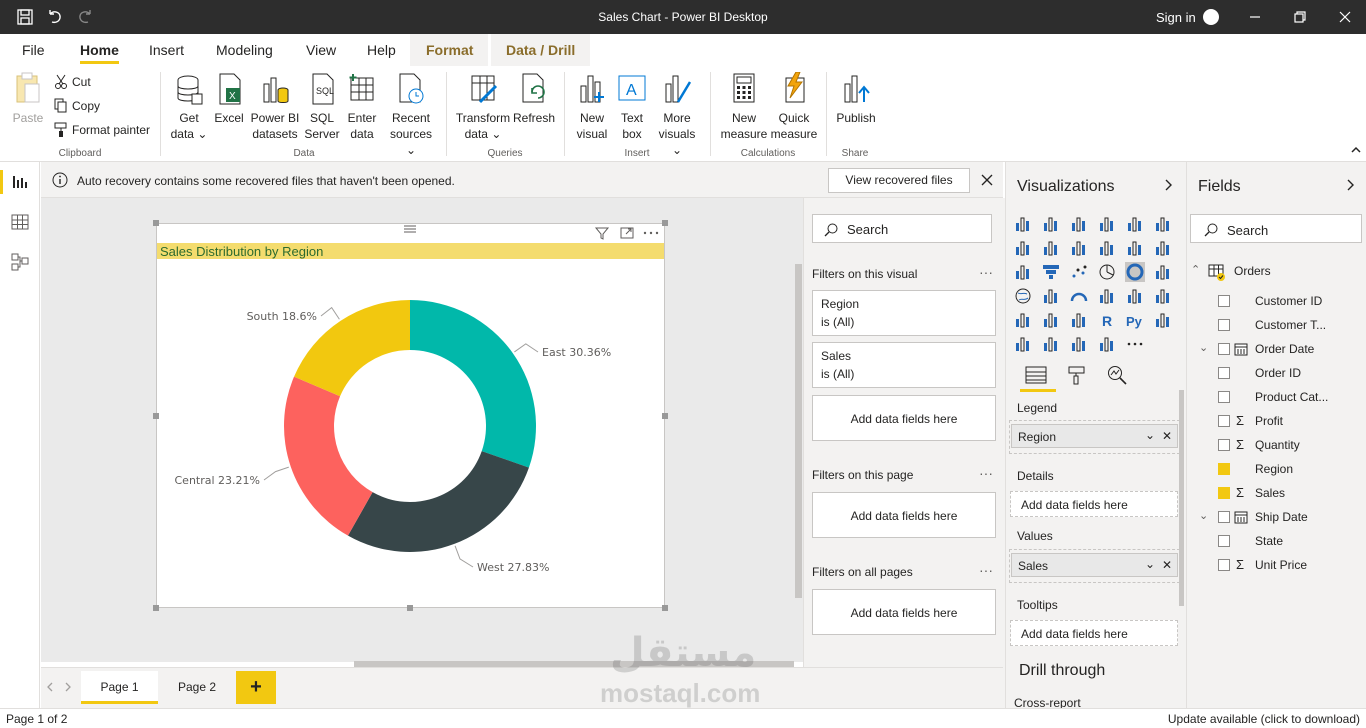 The height and width of the screenshot is (728, 1366). I want to click on model-view-icon, so click(20, 262).